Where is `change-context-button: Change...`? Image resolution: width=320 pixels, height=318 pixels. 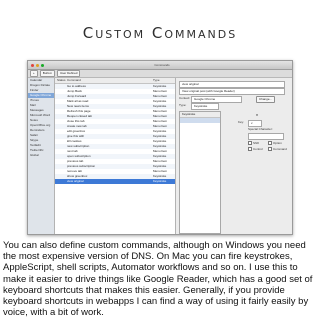
change-context-button: Change... is located at coordinates (266, 99).